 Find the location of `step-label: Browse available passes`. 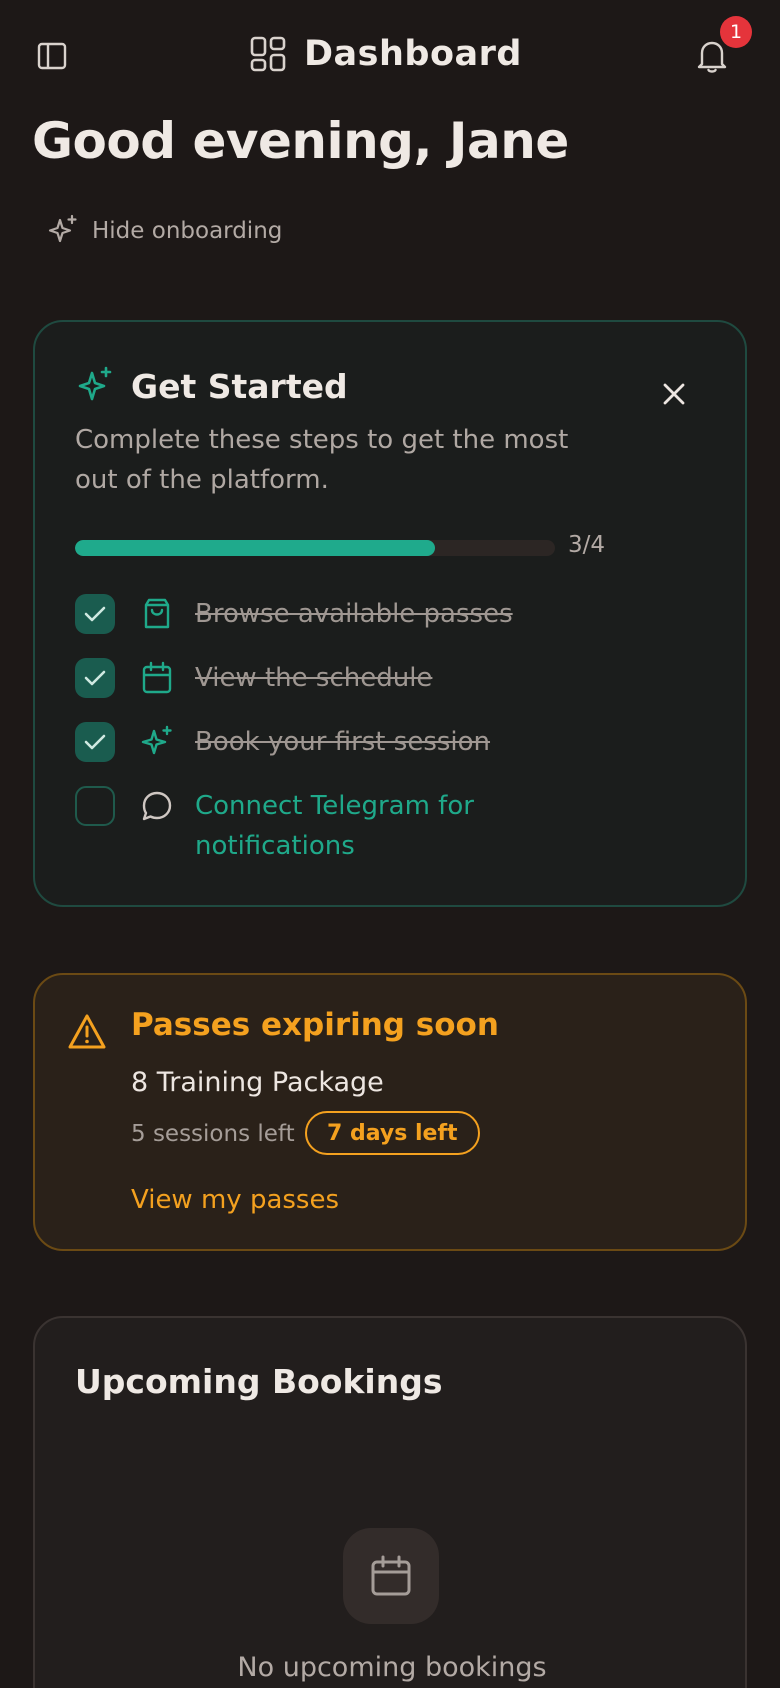

step-label: Browse available passes is located at coordinates (354, 614).